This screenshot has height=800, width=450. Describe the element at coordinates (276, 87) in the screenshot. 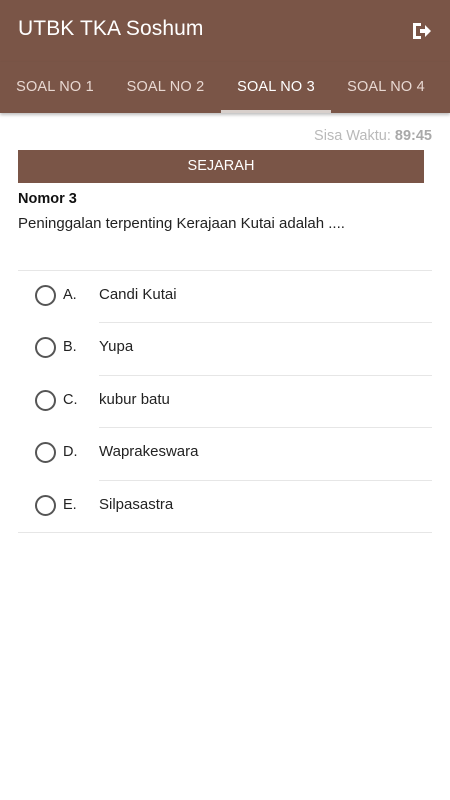

I see `tab-soal-3: SOAL NO 3` at that location.